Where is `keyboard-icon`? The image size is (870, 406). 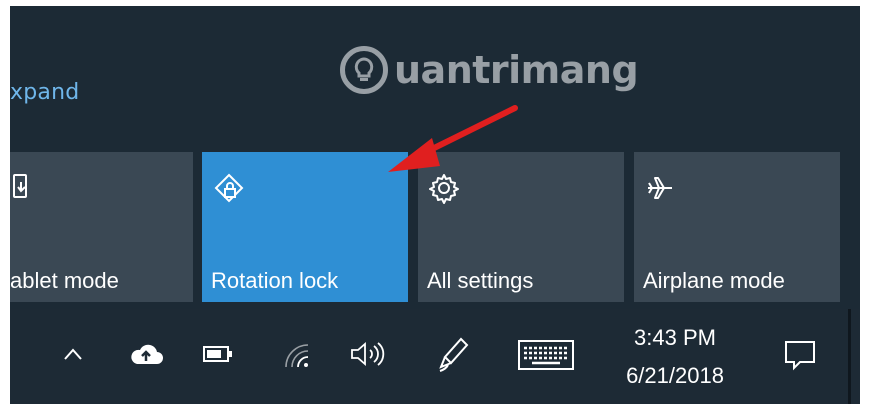
keyboard-icon is located at coordinates (546, 355).